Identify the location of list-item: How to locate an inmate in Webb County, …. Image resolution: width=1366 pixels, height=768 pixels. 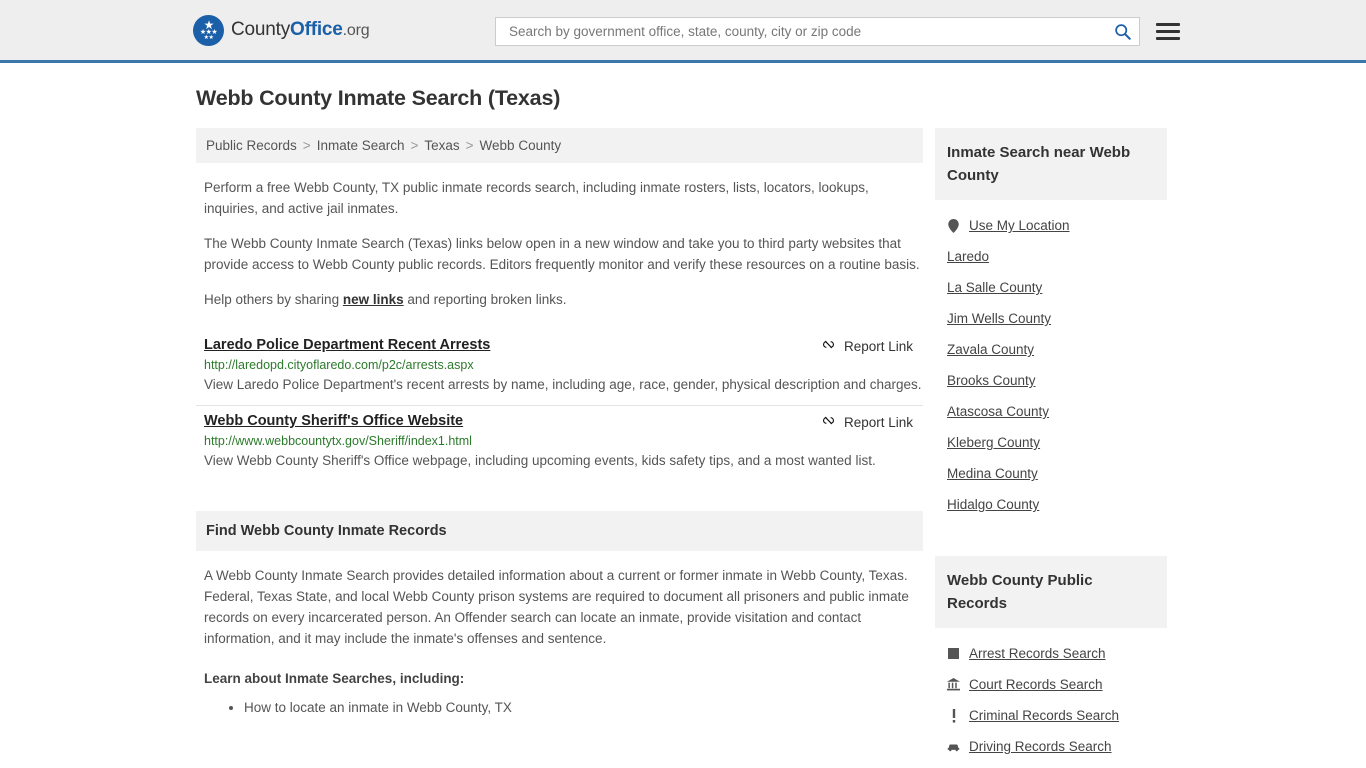
(583, 707).